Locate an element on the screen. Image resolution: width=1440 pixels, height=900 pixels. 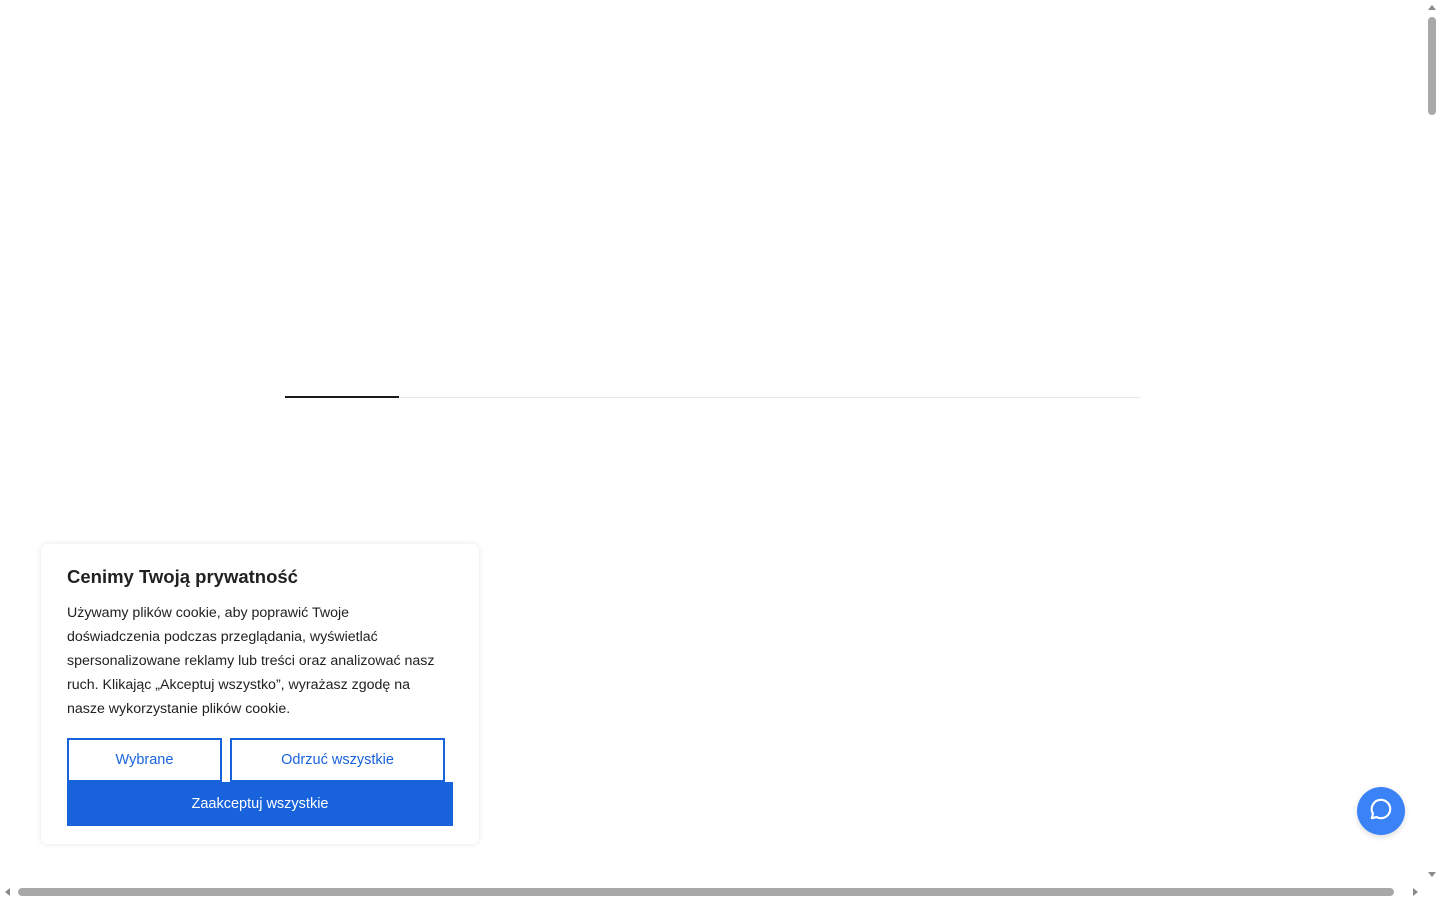
cookie-button-row: Wybrane Odrzuć wszystkie is located at coordinates (260, 760).